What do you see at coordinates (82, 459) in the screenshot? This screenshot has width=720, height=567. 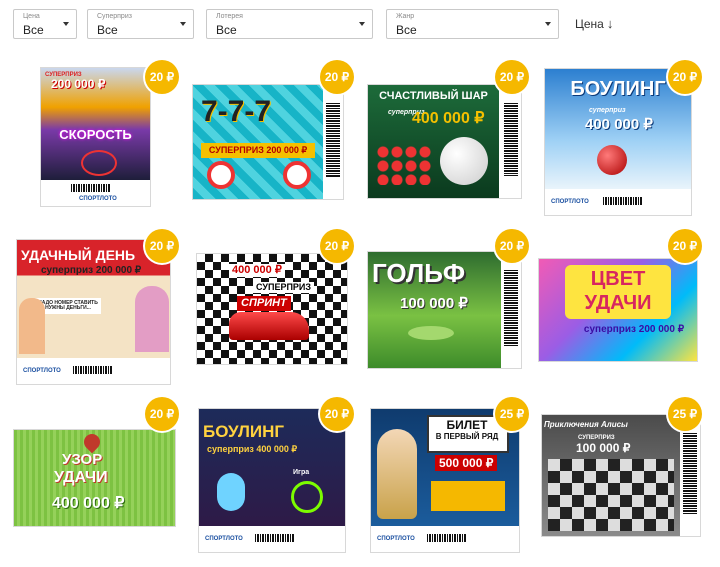 I see `ticket-text: УЗОР` at bounding box center [82, 459].